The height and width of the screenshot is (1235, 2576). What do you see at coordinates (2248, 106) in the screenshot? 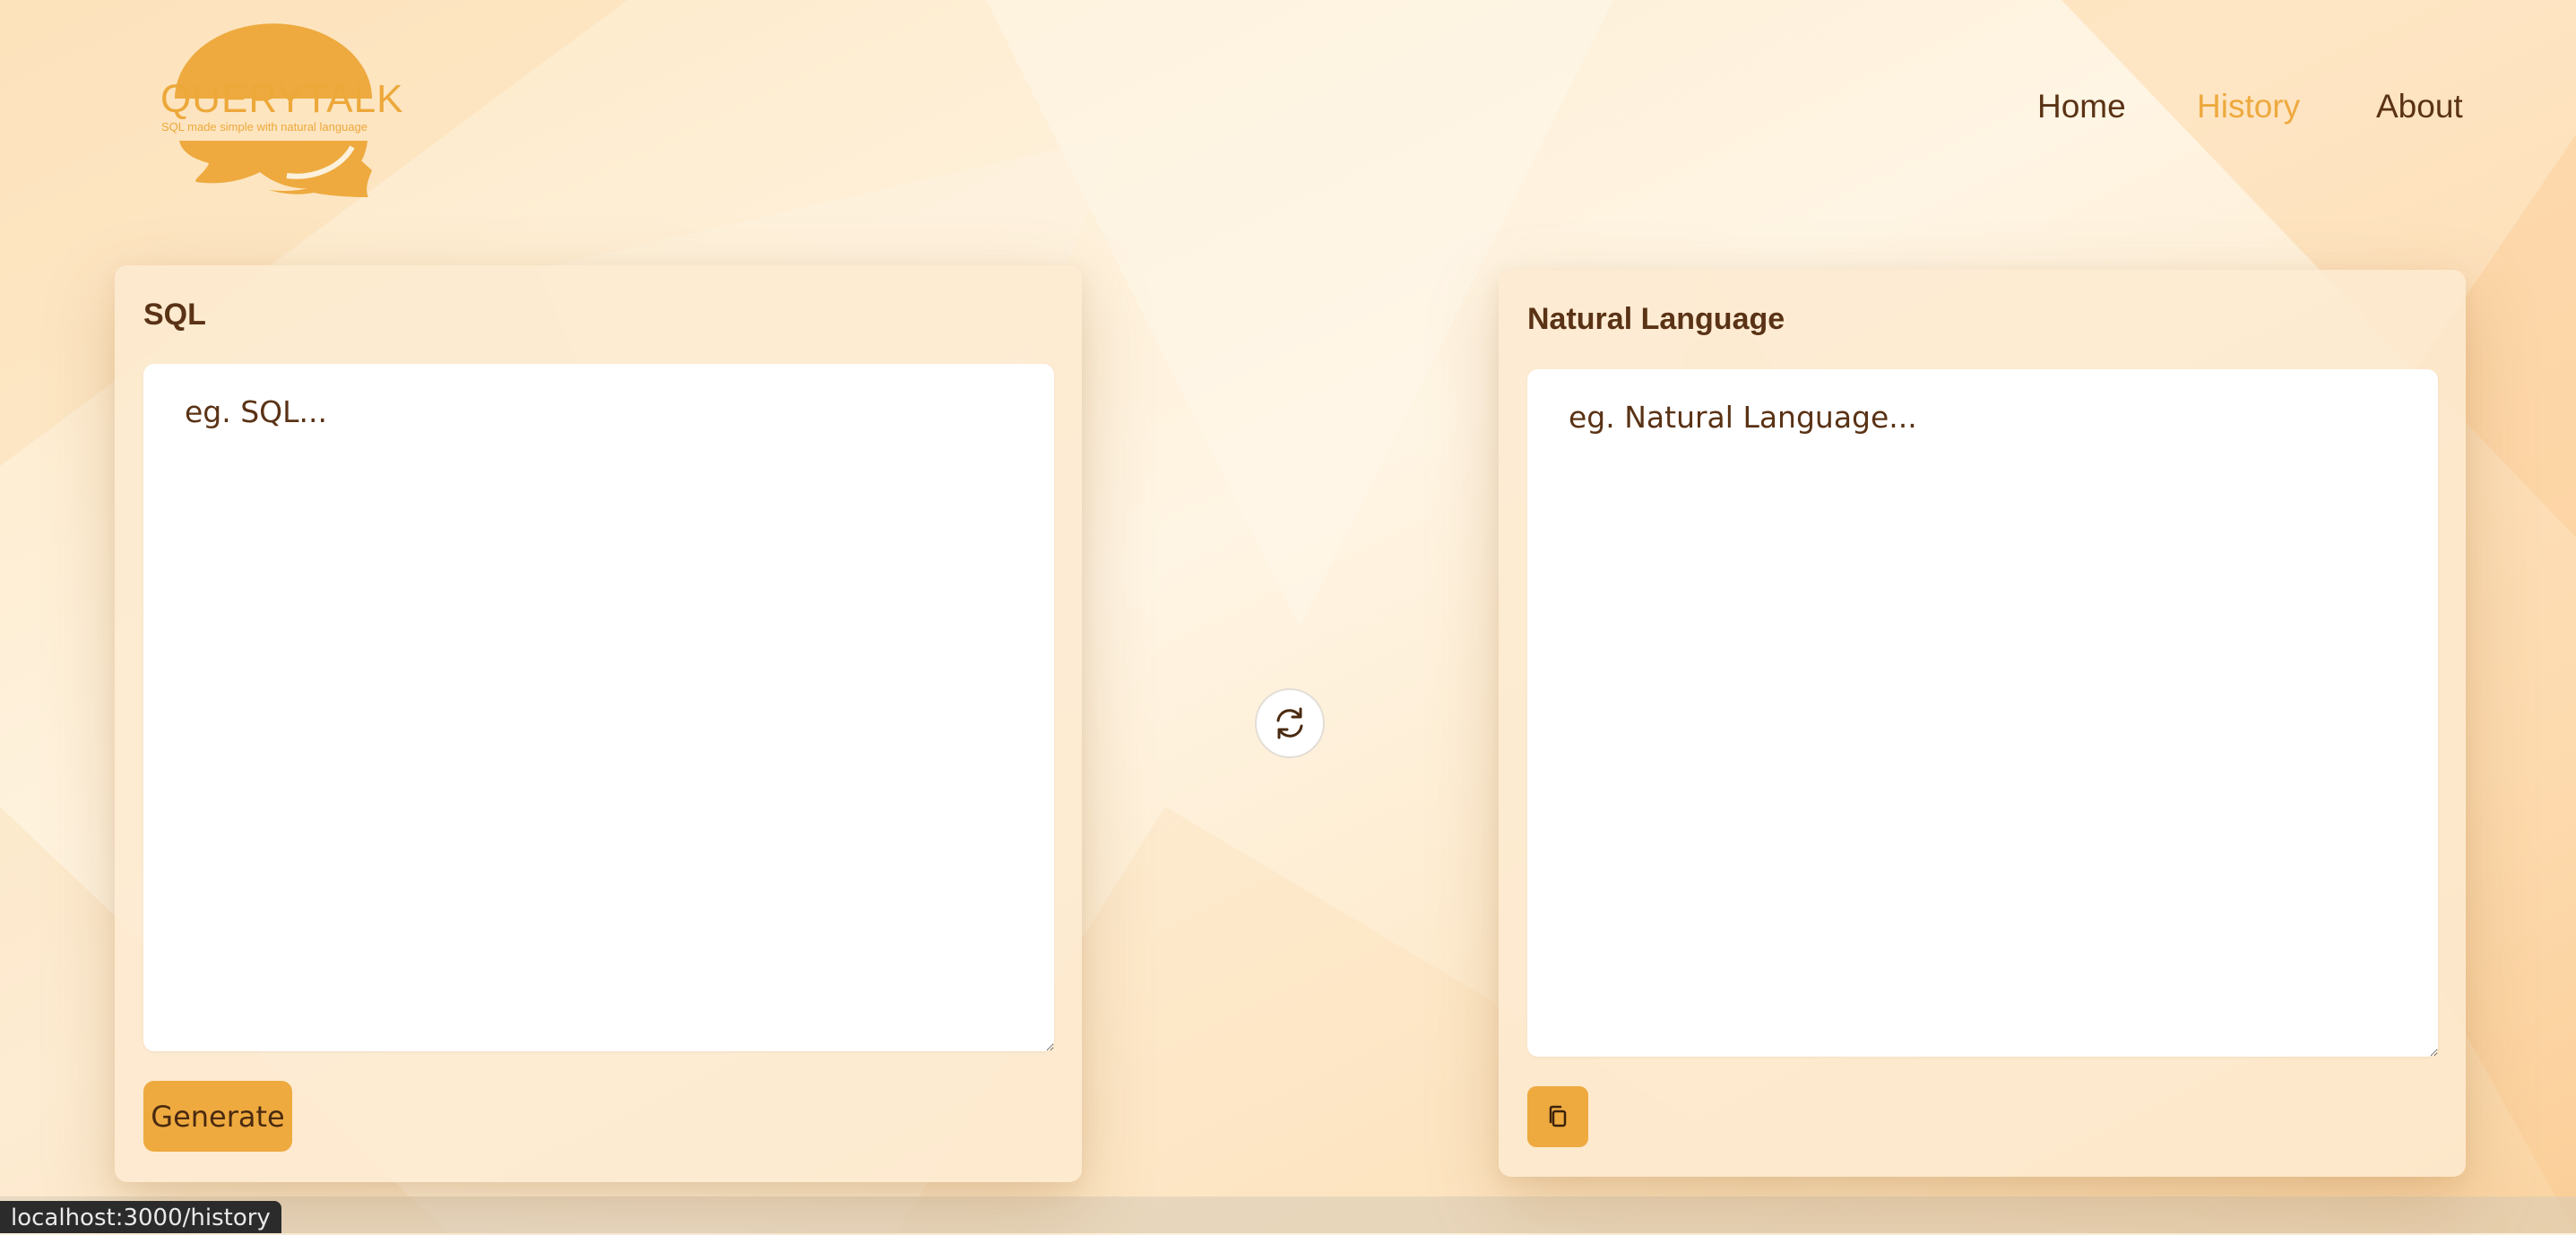
I see `nav-history: History` at bounding box center [2248, 106].